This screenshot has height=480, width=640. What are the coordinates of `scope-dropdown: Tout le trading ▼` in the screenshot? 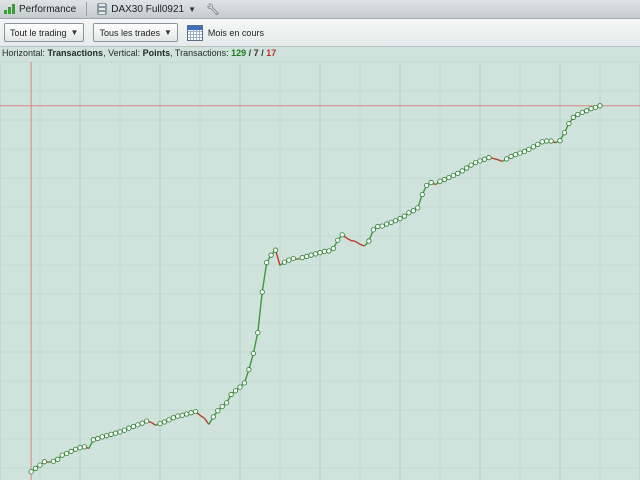 It's located at (44, 32).